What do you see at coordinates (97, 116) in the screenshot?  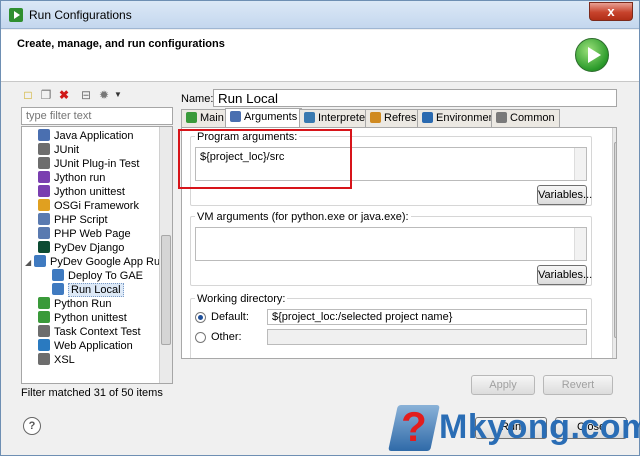 I see `filter-input` at bounding box center [97, 116].